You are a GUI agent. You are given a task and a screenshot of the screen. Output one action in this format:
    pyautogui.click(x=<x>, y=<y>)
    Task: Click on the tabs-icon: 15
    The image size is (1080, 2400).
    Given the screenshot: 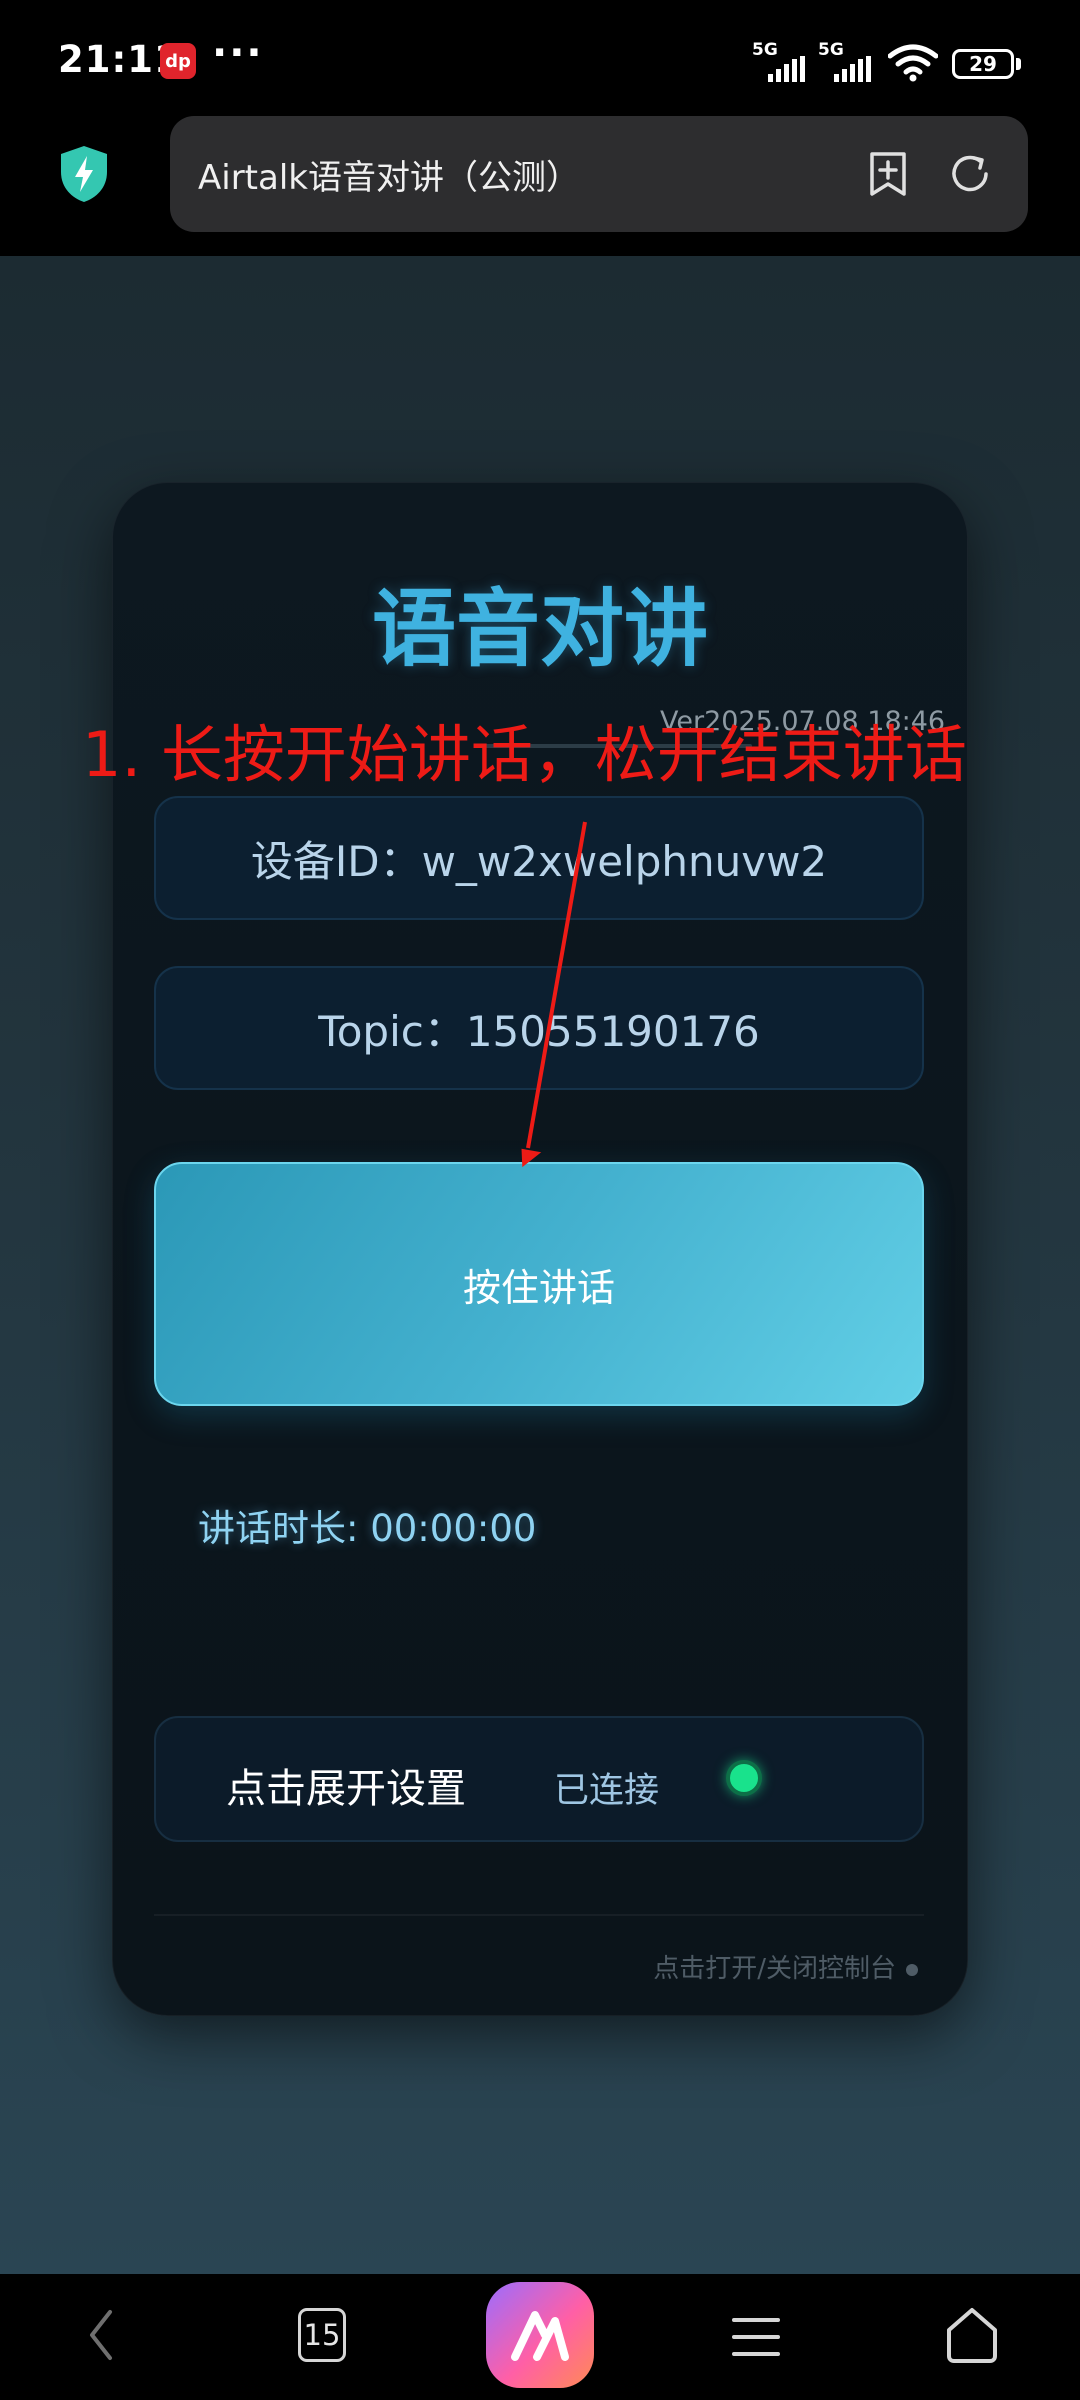 What is the action you would take?
    pyautogui.click(x=322, y=2335)
    